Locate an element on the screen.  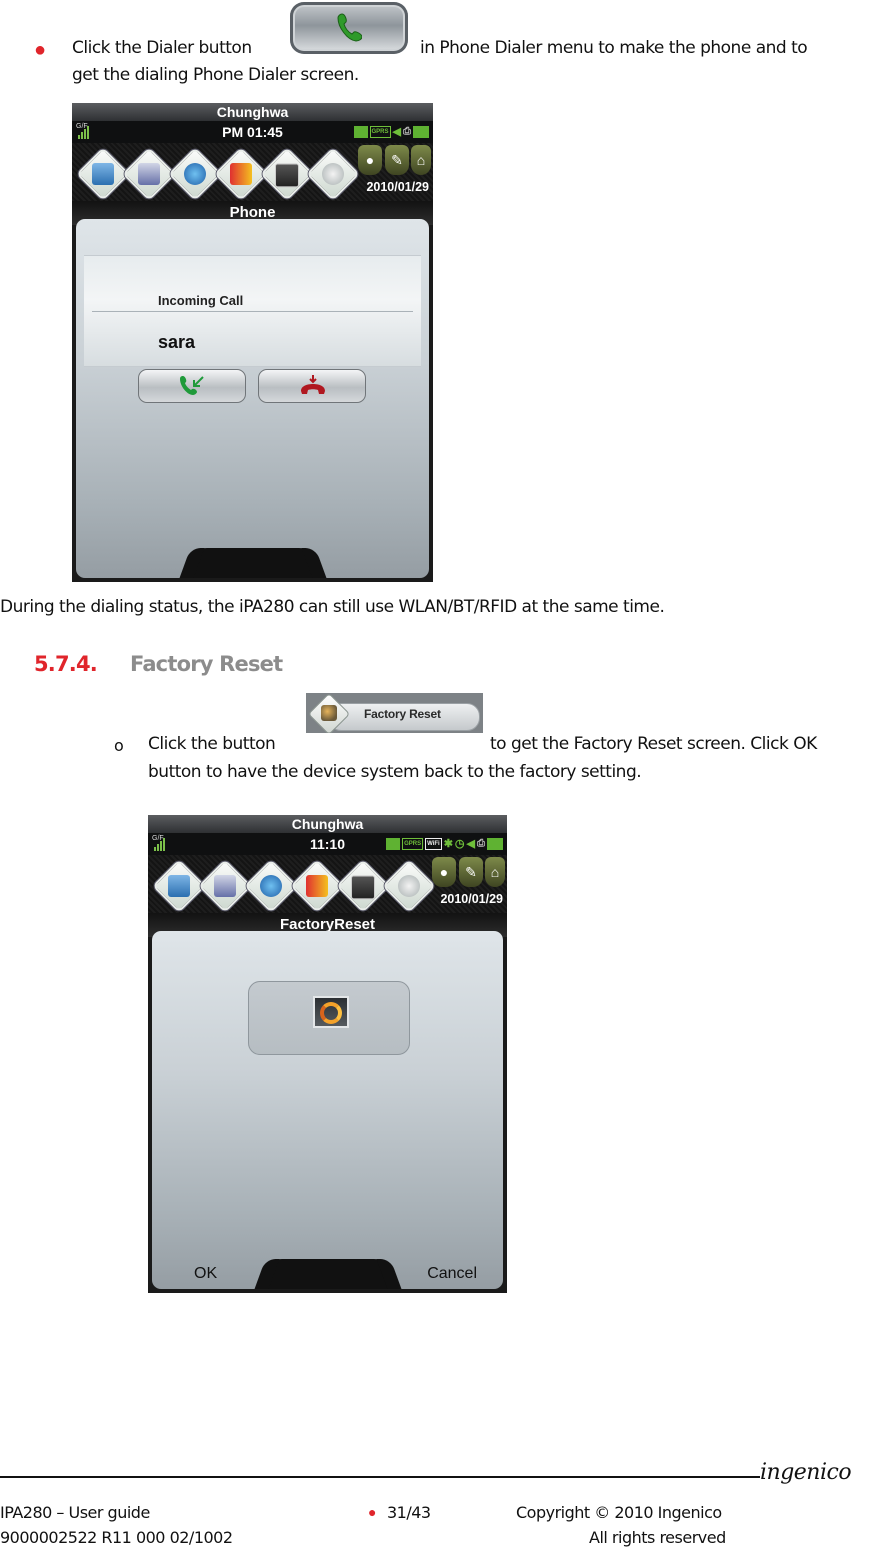
section-title: Factory Reset is located at coordinates (206, 664).